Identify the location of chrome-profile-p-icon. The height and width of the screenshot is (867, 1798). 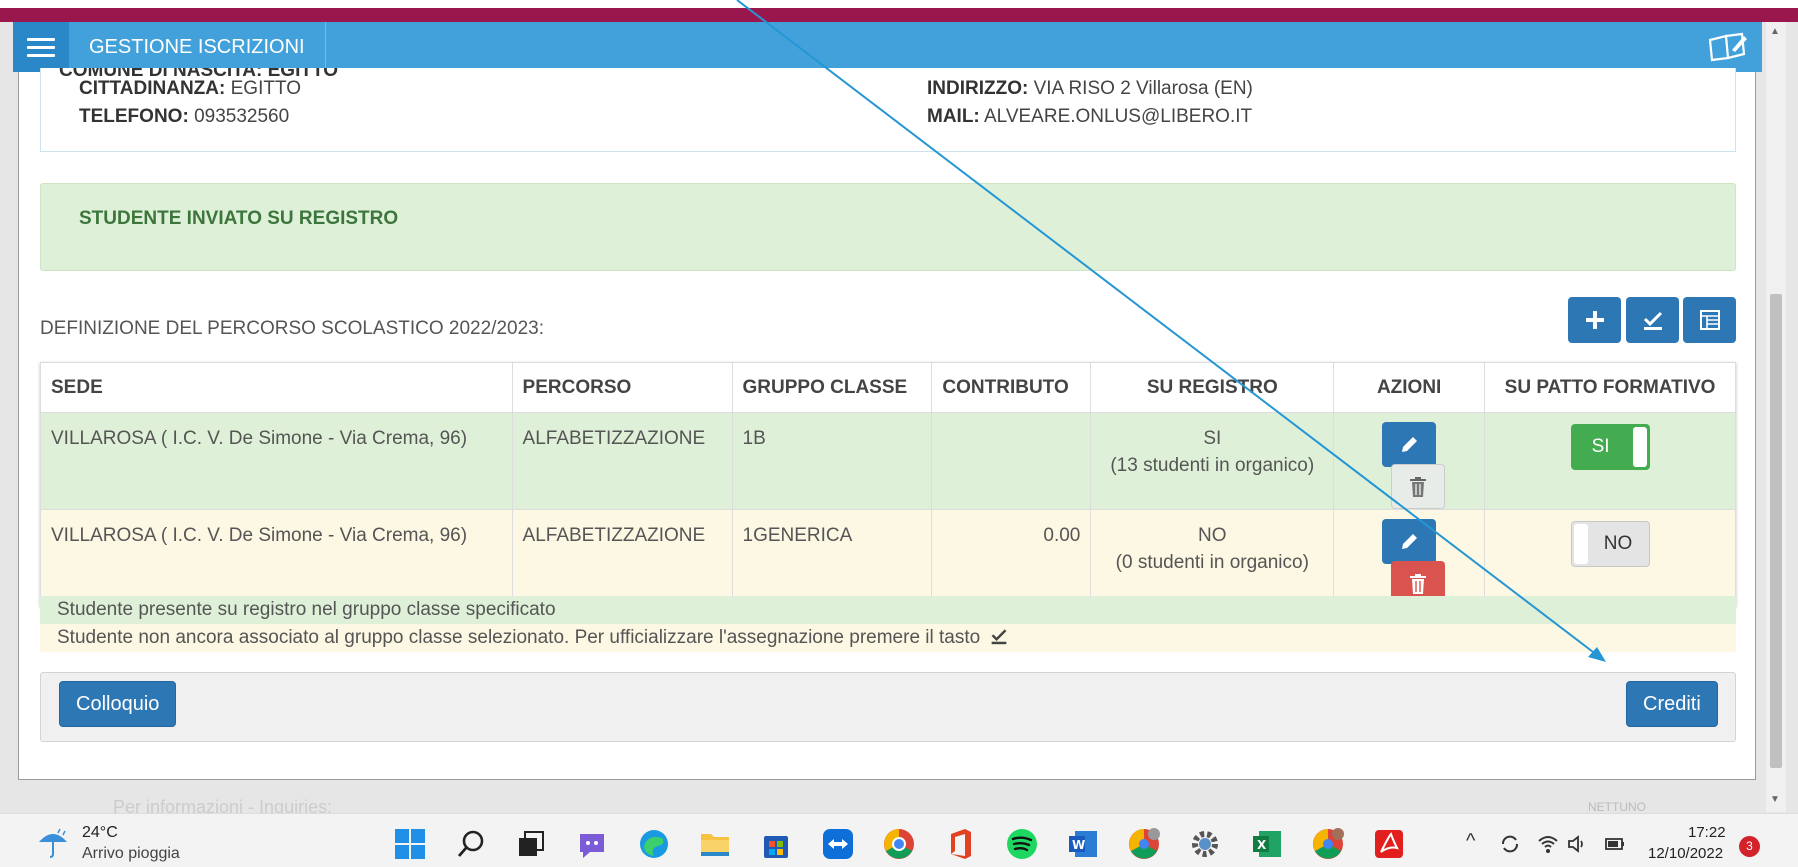
(1328, 844).